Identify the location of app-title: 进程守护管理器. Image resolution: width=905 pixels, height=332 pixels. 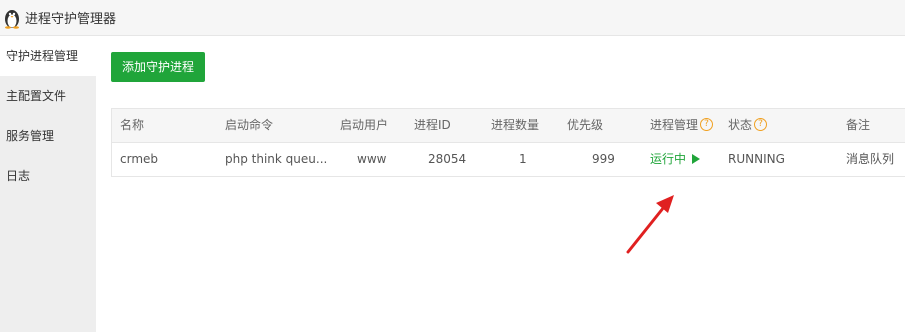
(71, 19).